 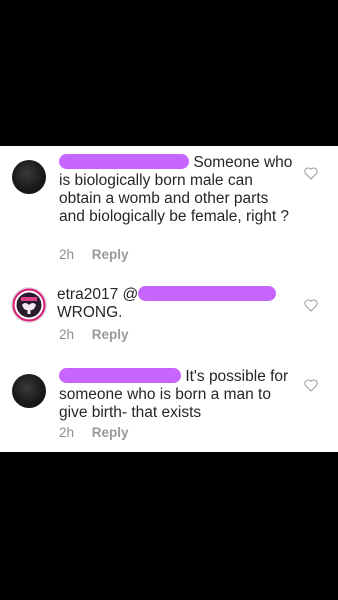 I want to click on comment-body: WRONG., so click(x=90, y=312).